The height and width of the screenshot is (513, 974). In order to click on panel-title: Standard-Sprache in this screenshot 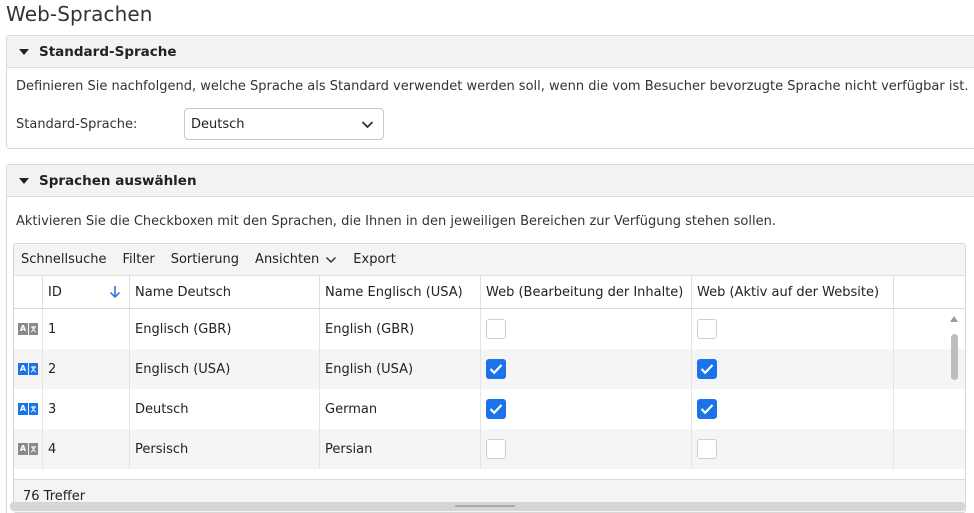, I will do `click(108, 51)`.